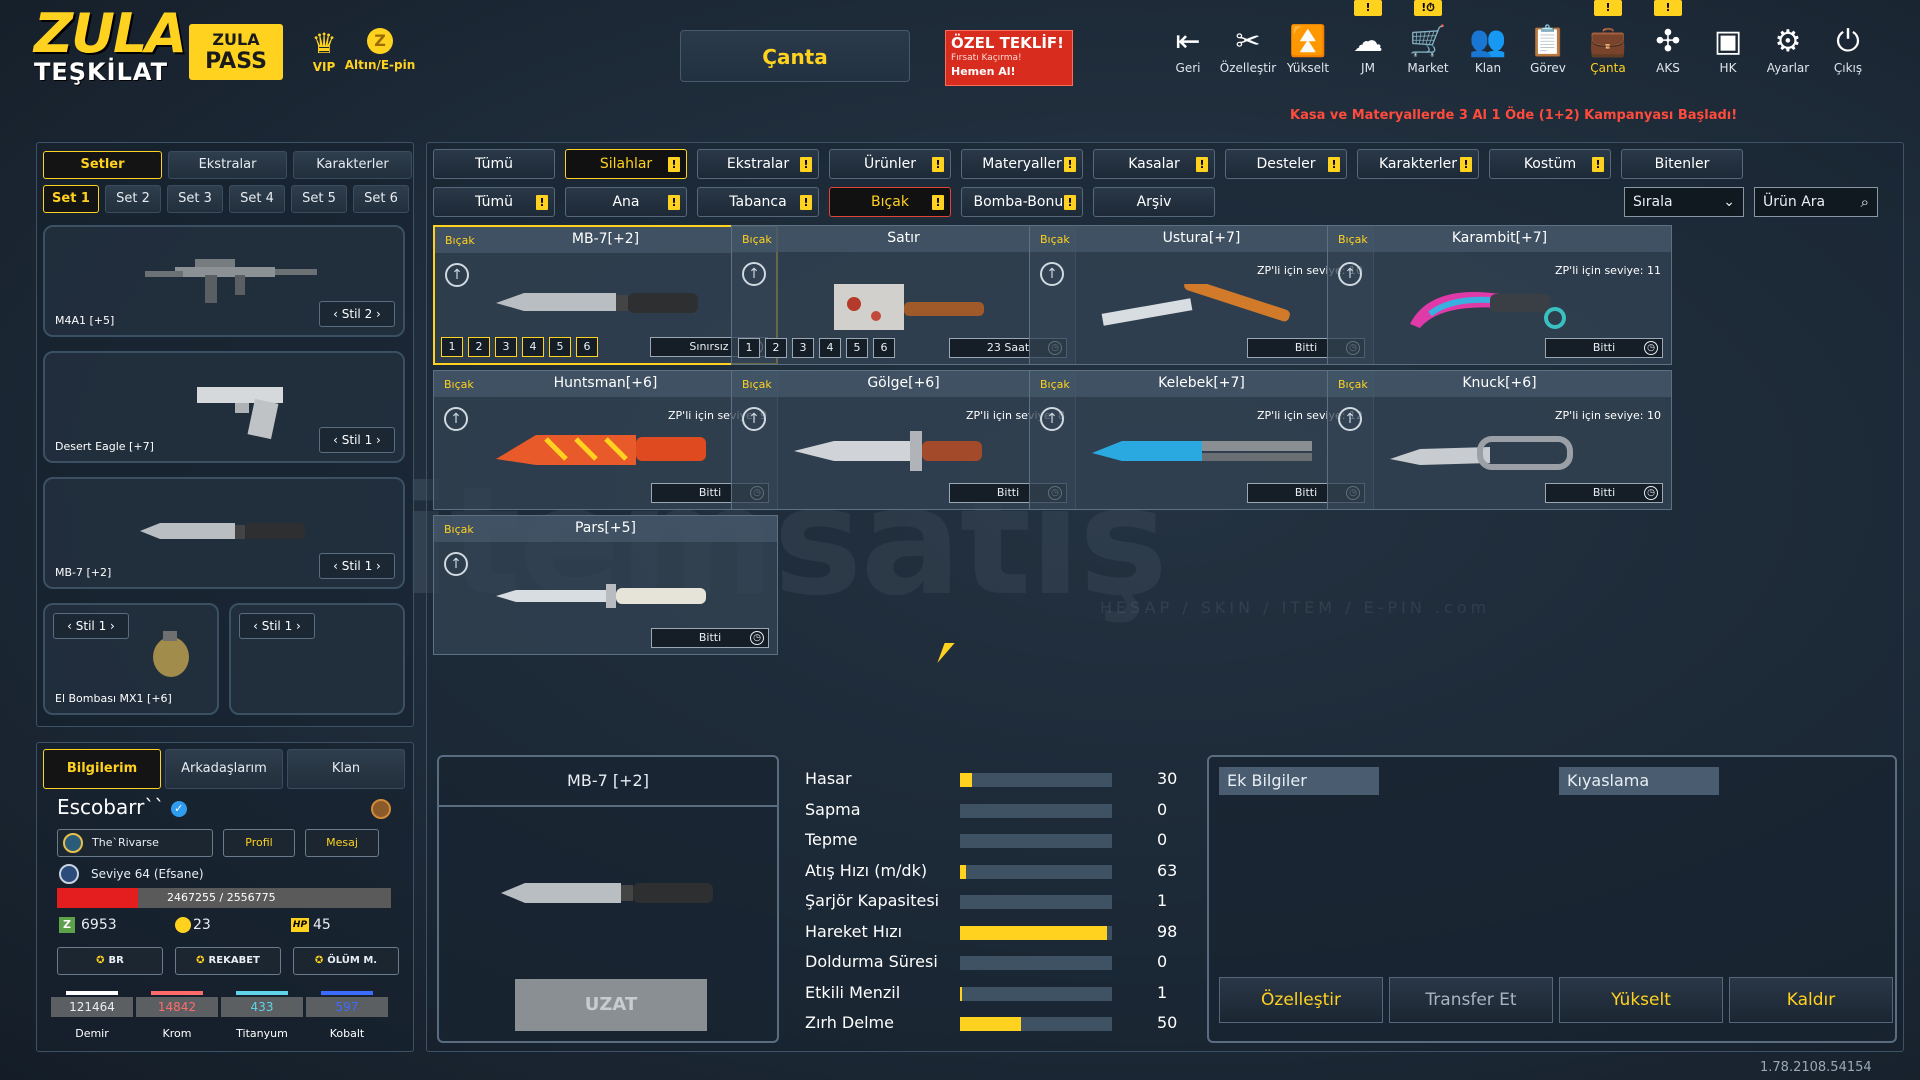 The width and height of the screenshot is (1920, 1080). I want to click on nav-clan: 👥 Klan, so click(1488, 53).